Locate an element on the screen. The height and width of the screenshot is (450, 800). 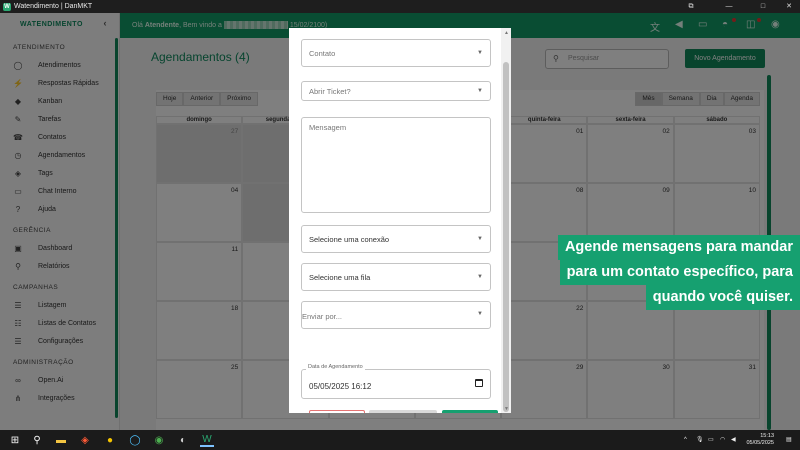
open-ticket-select: Abrir Ticket? ▼ is located at coordinates (396, 91).